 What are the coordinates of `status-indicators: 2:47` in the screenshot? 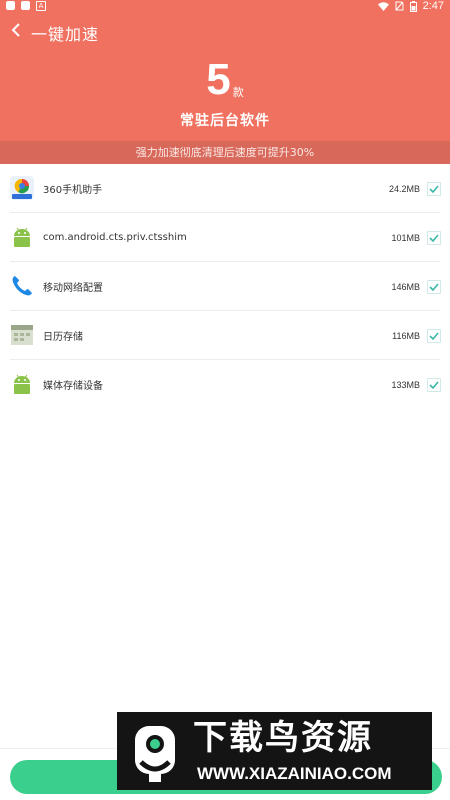 It's located at (410, 6).